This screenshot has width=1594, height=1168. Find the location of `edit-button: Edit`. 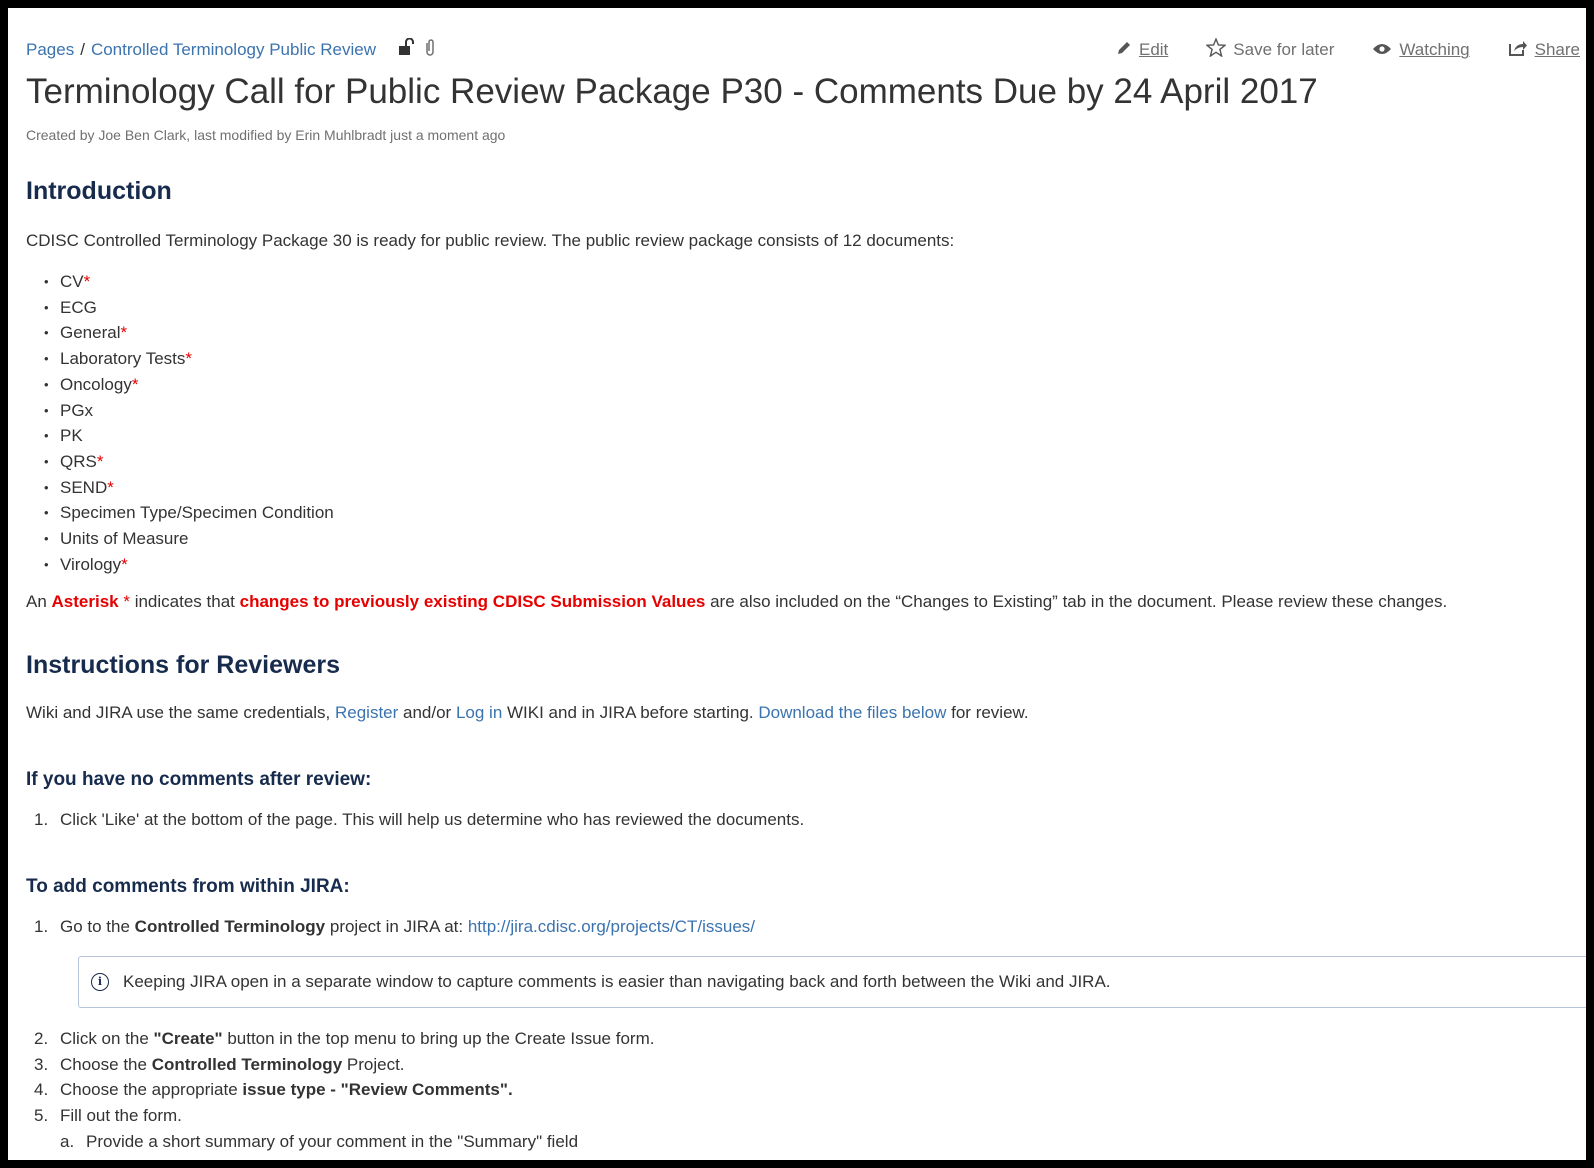

edit-button: Edit is located at coordinates (1142, 50).